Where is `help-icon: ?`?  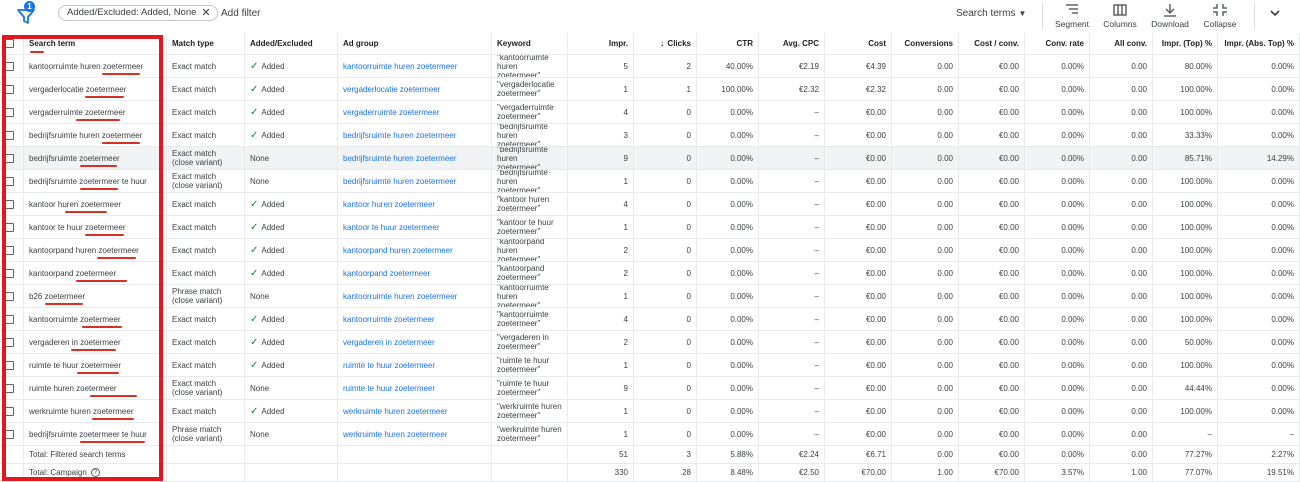 help-icon: ? is located at coordinates (95, 472).